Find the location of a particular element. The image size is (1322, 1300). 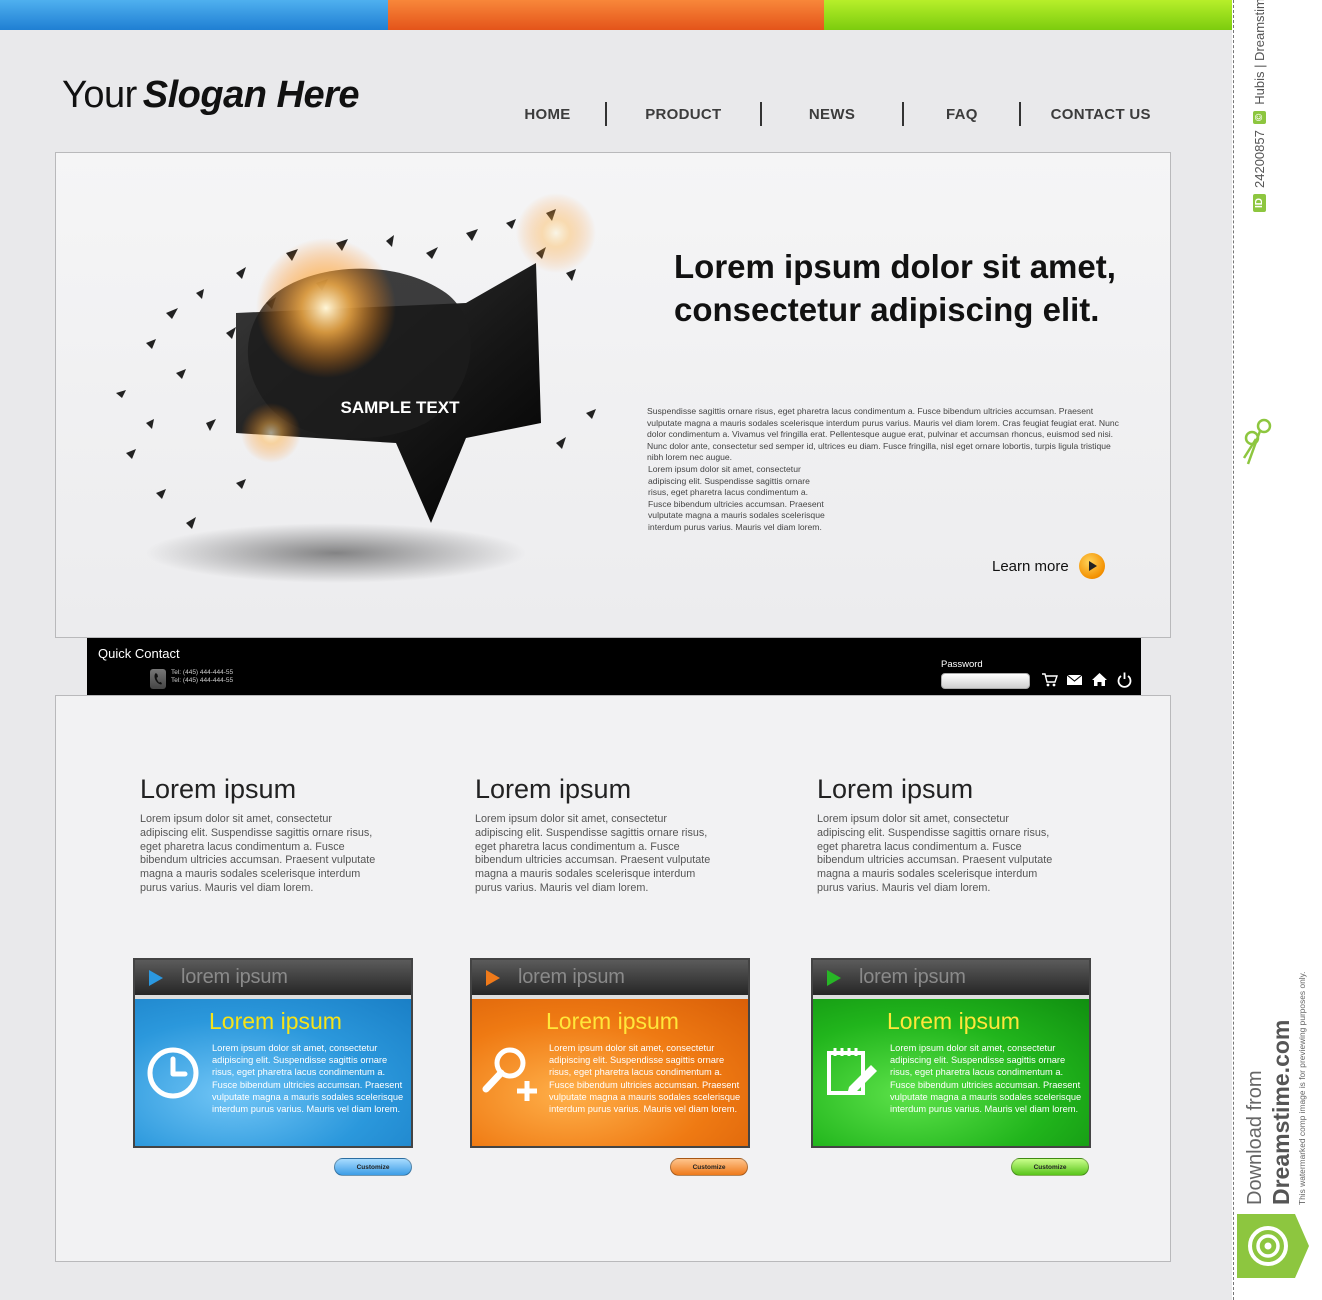

notepad-edit-icon is located at coordinates (852, 1071).